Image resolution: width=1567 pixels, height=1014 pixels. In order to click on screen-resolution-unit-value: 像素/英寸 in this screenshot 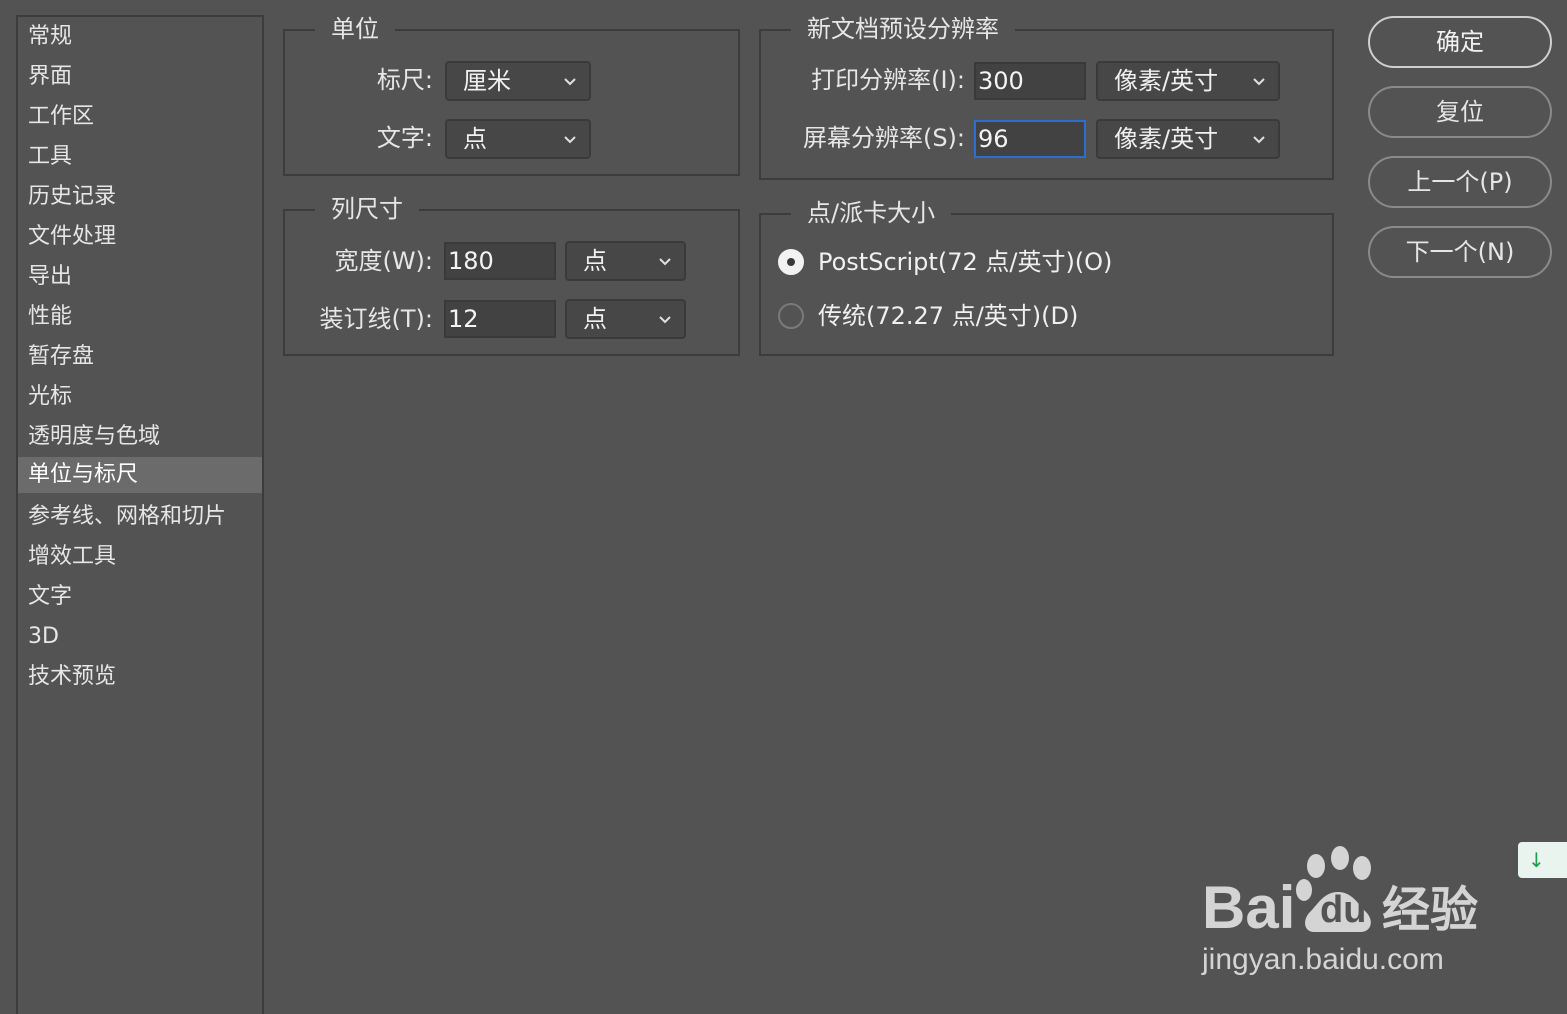, I will do `click(1166, 139)`.